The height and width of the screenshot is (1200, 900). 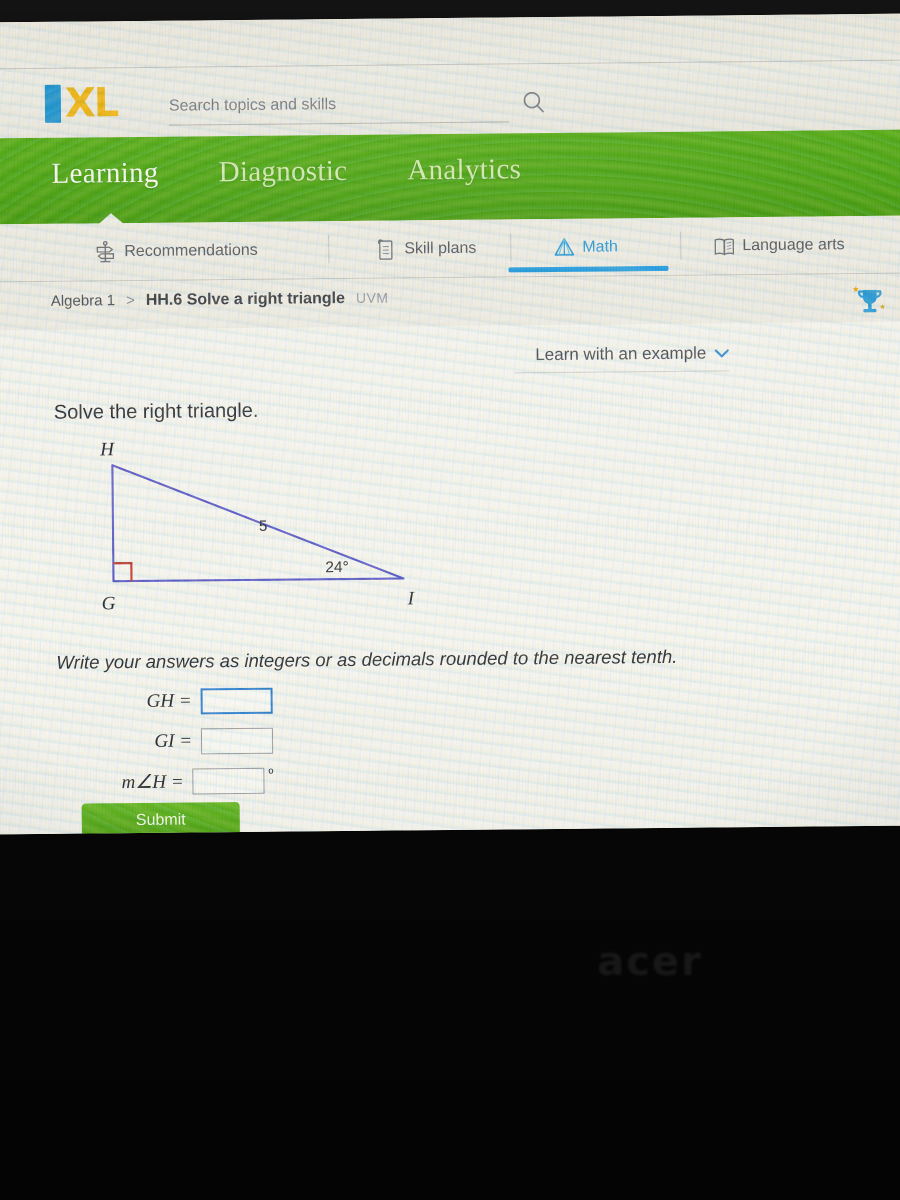 I want to click on green-nav-item-diagnostic: Diagnostic, so click(x=282, y=172).